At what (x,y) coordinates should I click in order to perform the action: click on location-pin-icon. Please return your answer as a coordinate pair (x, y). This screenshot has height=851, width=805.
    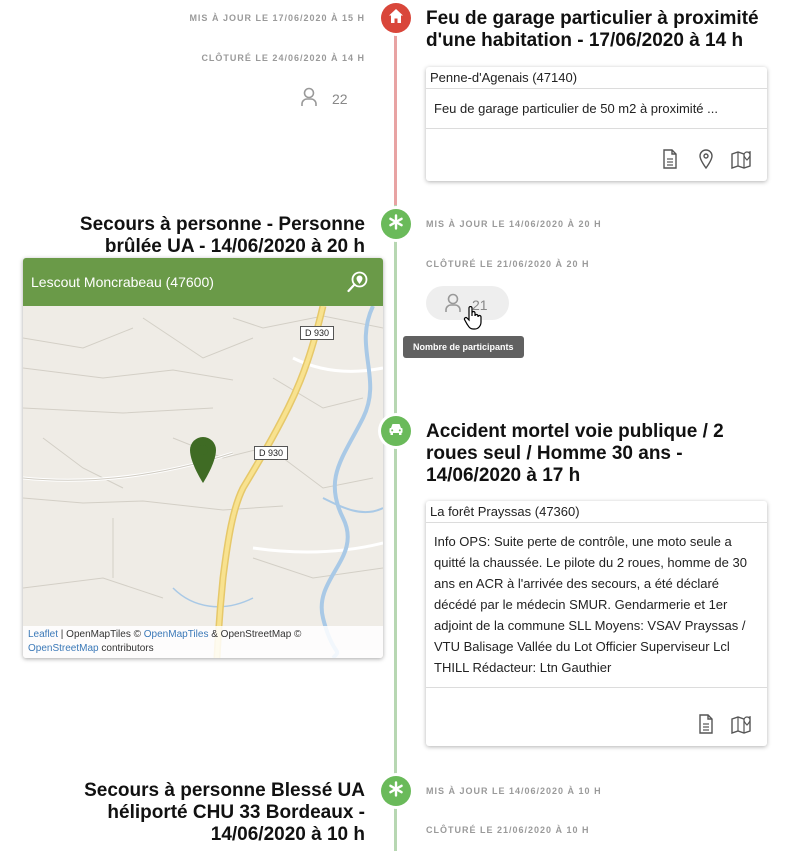
    Looking at the image, I should click on (706, 159).